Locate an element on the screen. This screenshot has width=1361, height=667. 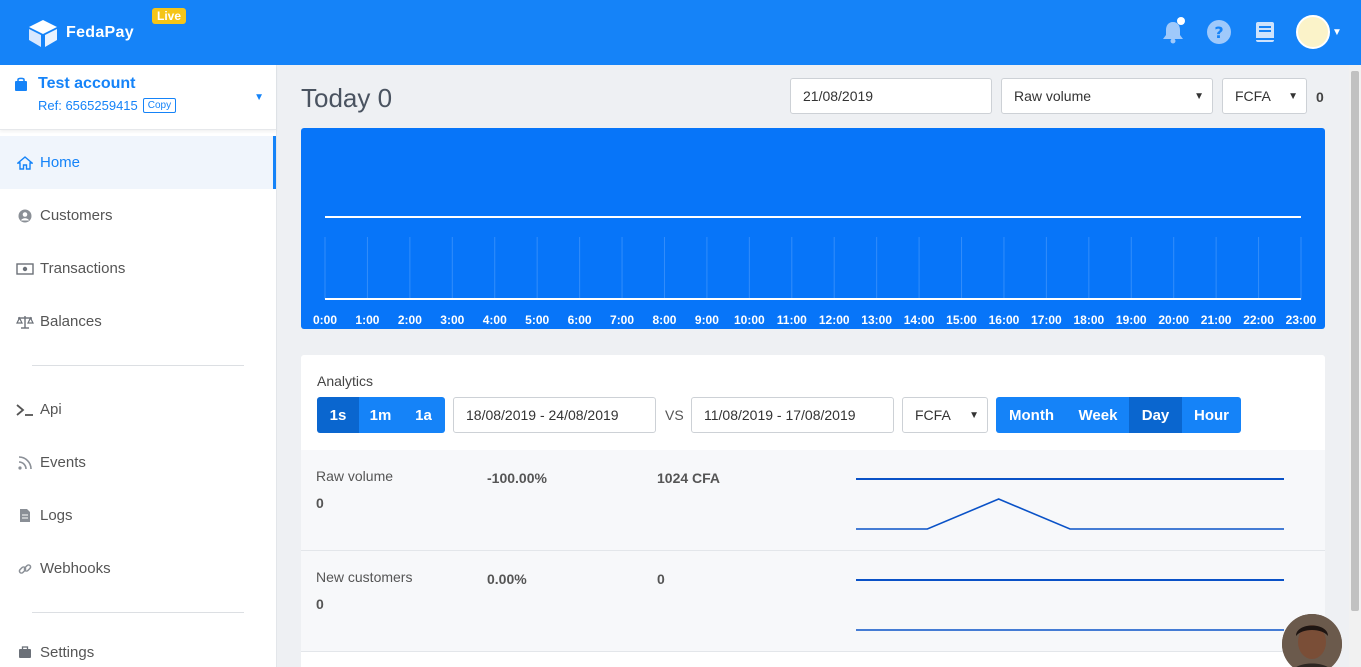
sidebar-item-api: Api is located at coordinates (138, 409).